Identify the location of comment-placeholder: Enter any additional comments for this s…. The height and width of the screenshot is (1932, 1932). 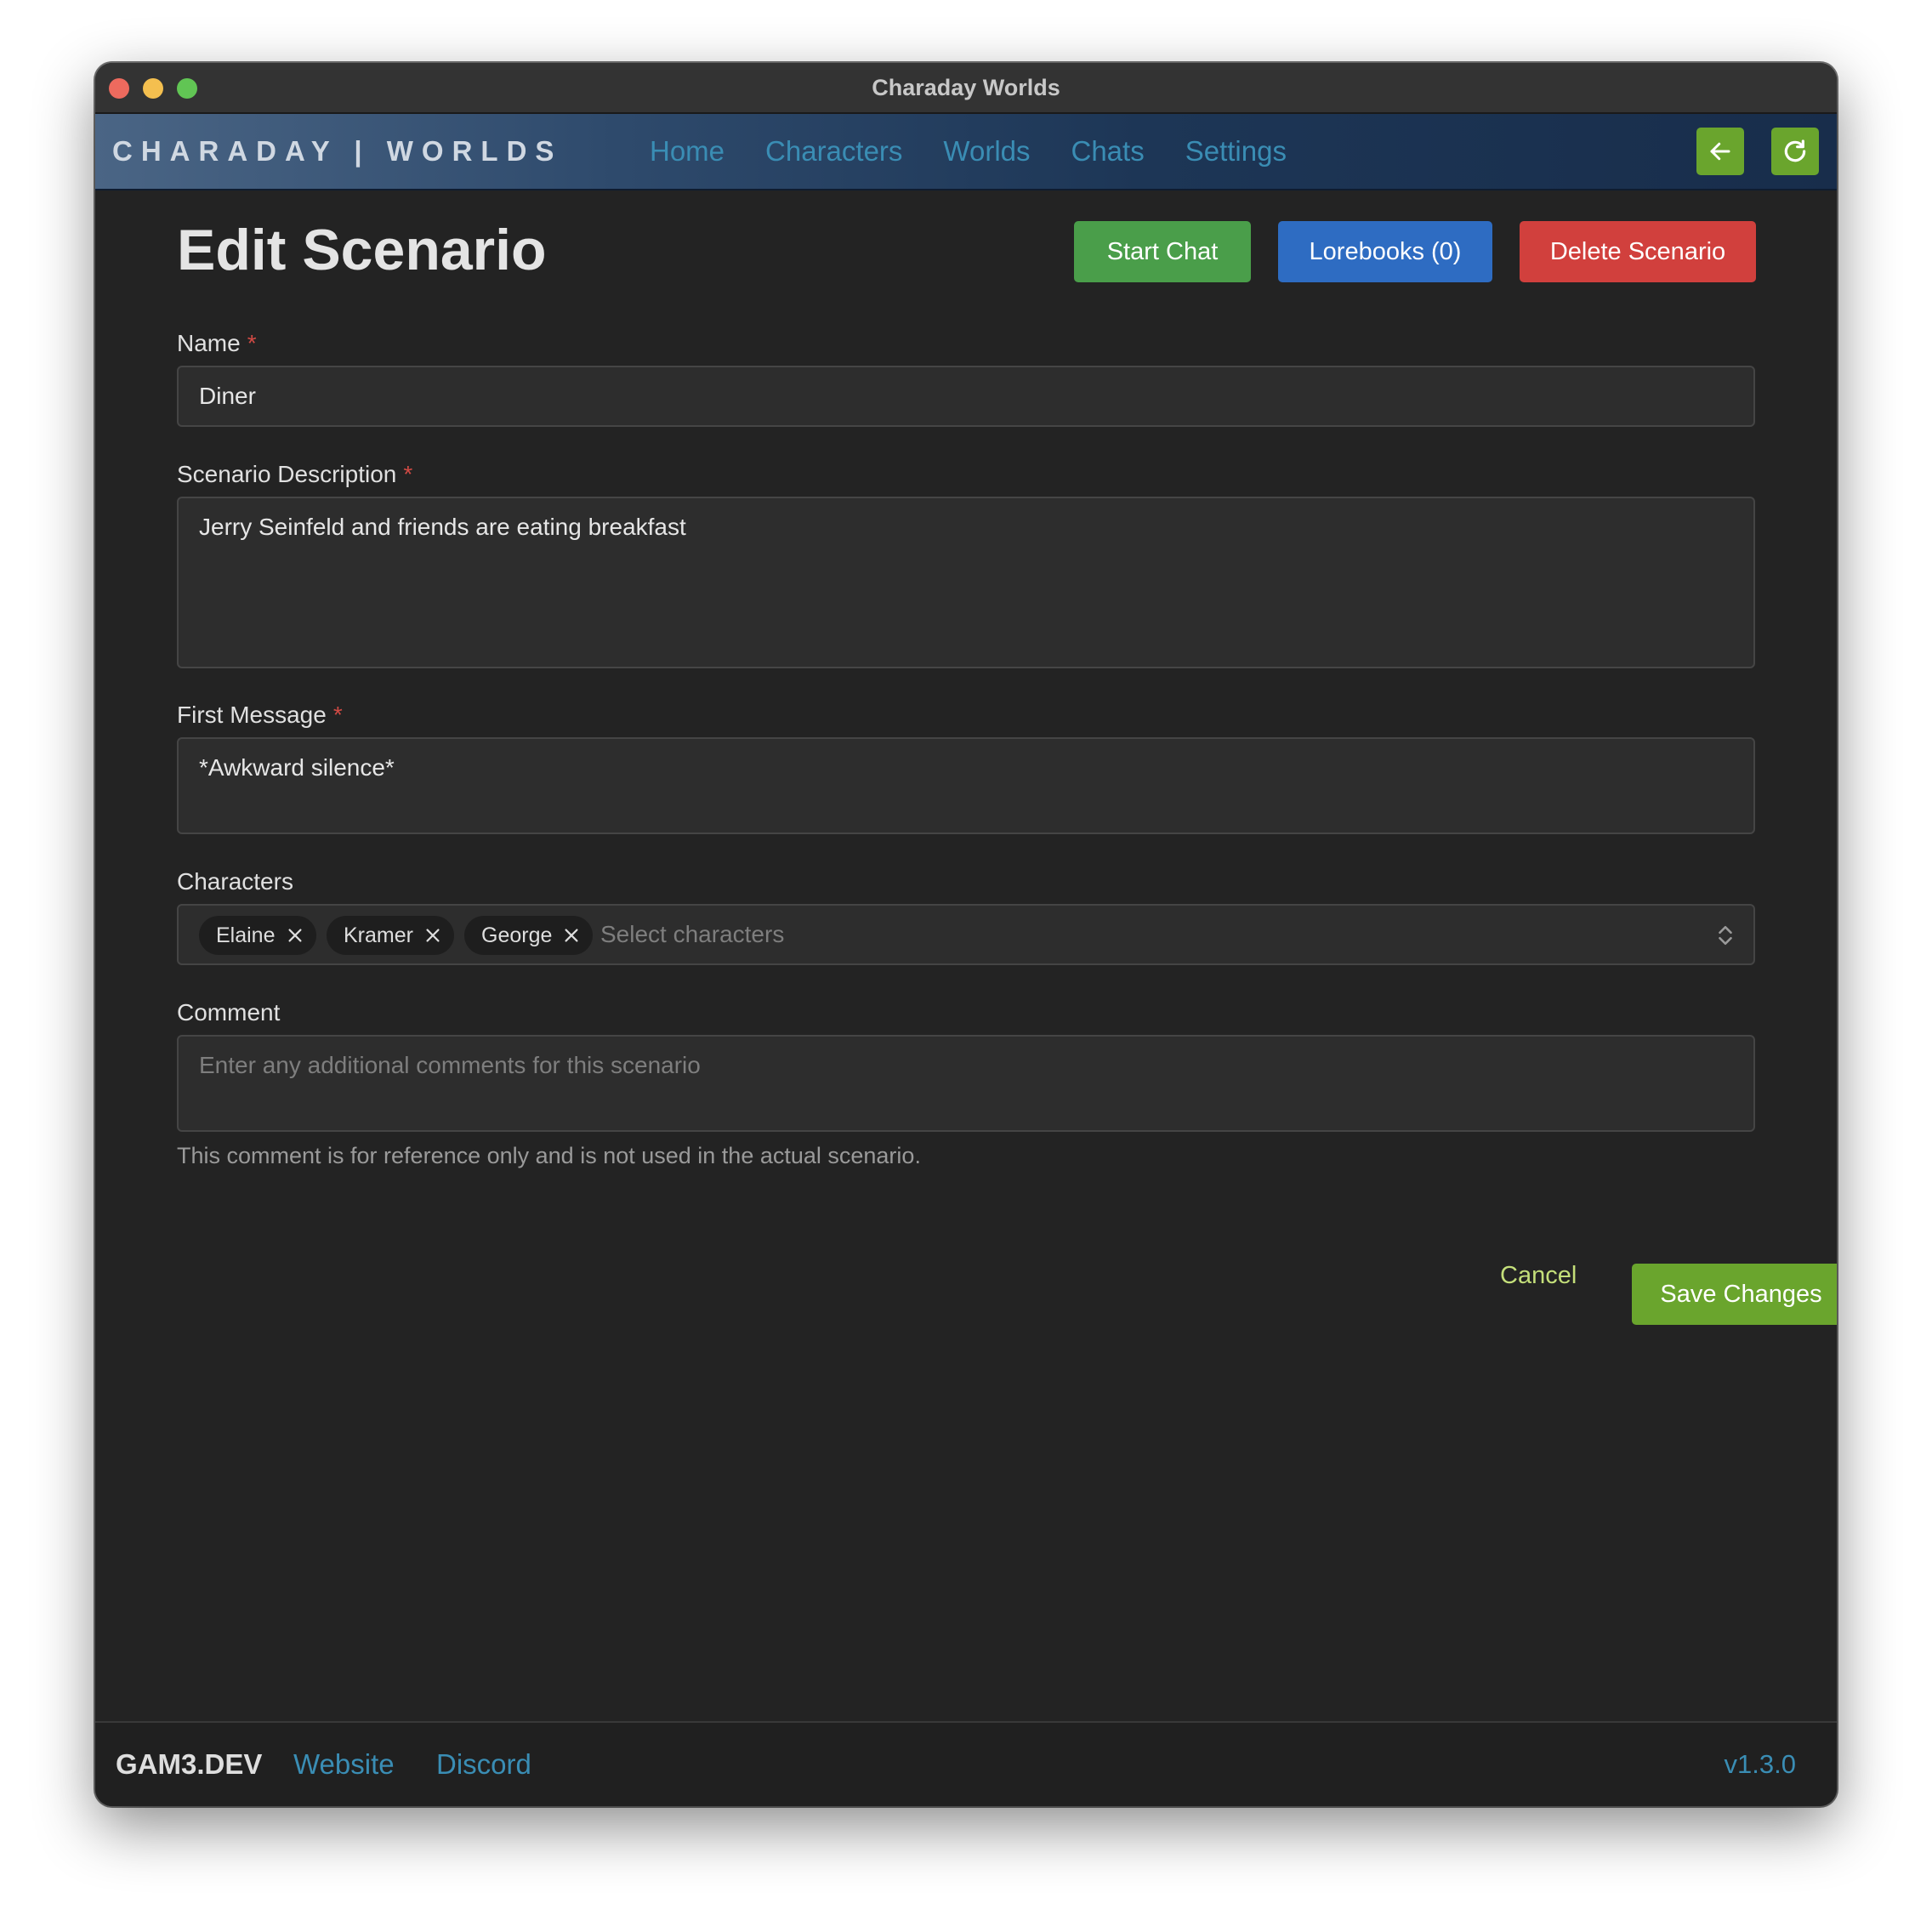
(450, 1065).